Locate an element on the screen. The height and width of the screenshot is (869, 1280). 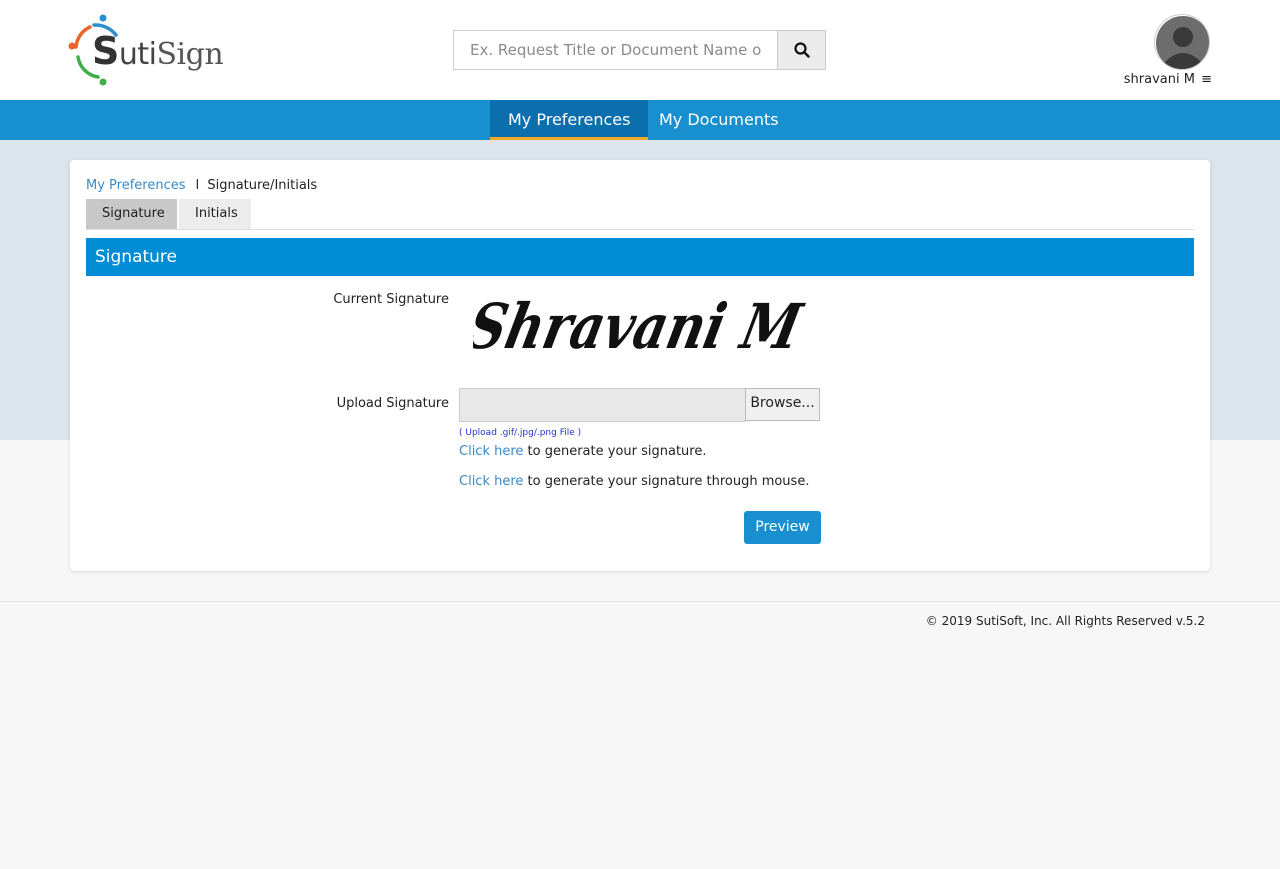
current-signature-label: Current Signature is located at coordinates (391, 299).